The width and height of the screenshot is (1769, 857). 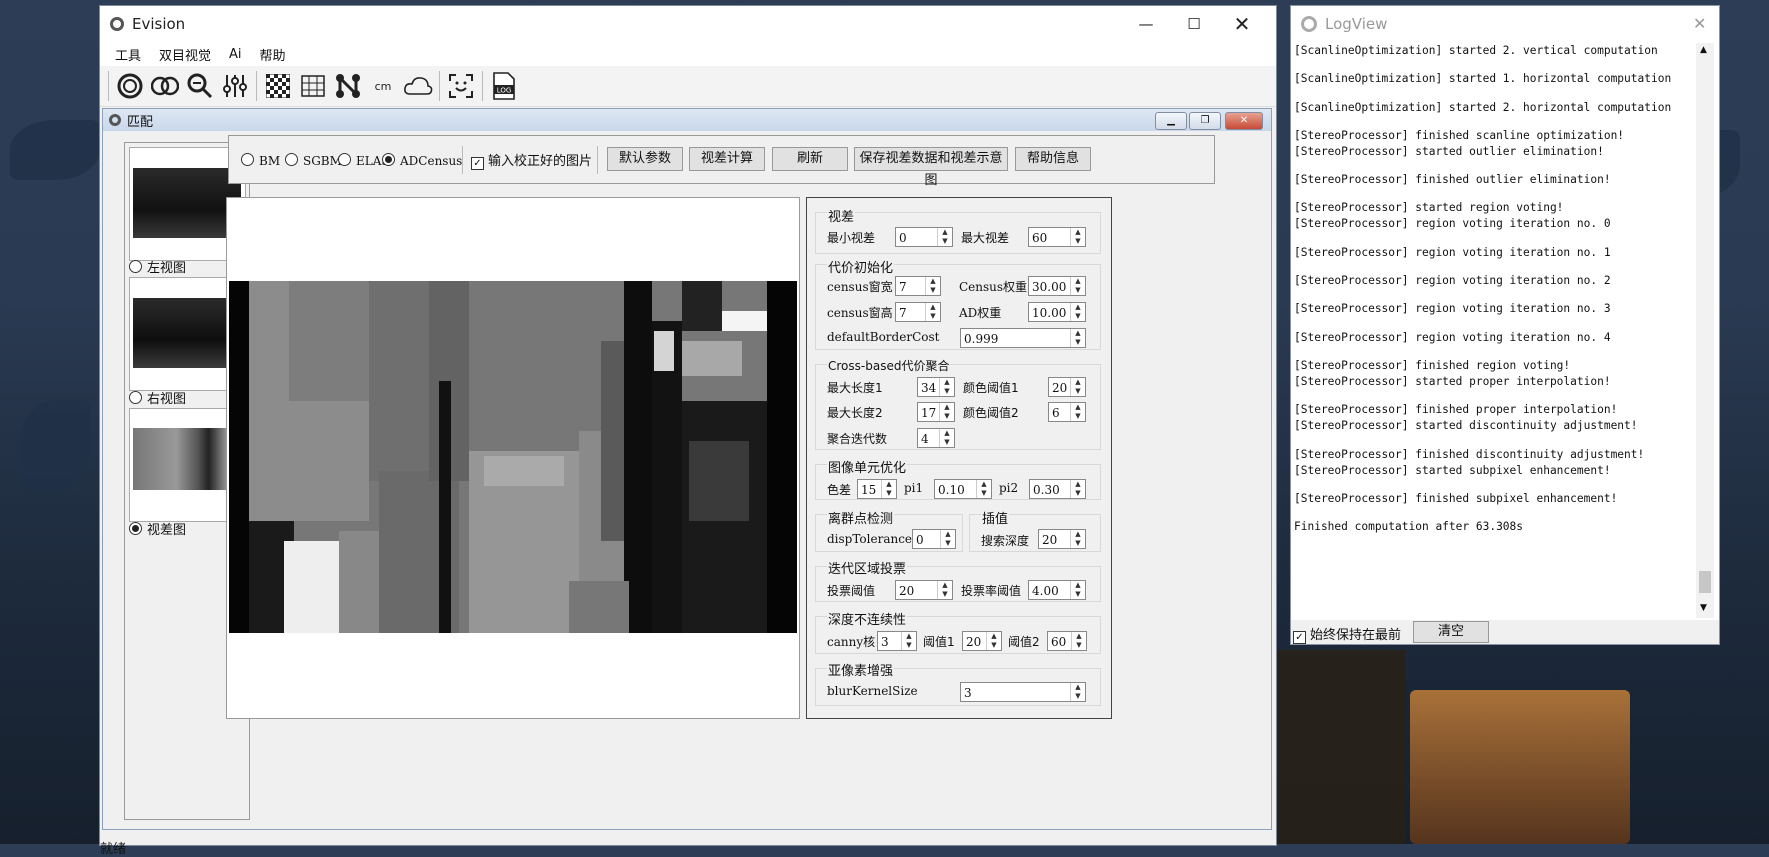 I want to click on max-disparity-label: 最大视差, so click(x=985, y=238).